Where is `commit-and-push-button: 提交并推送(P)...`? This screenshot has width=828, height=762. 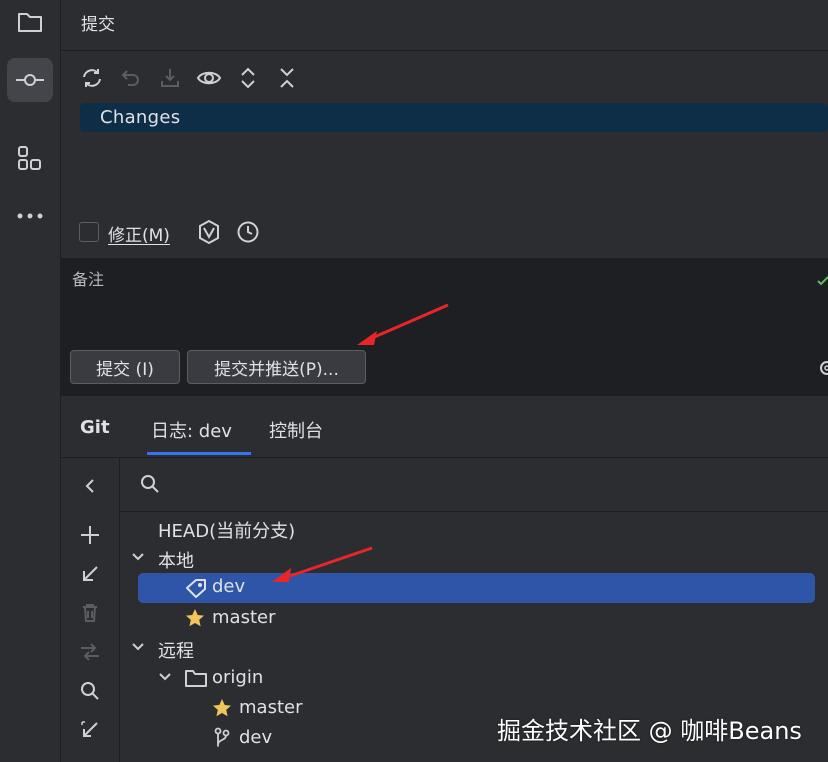
commit-and-push-button: 提交并推送(P)... is located at coordinates (276, 367).